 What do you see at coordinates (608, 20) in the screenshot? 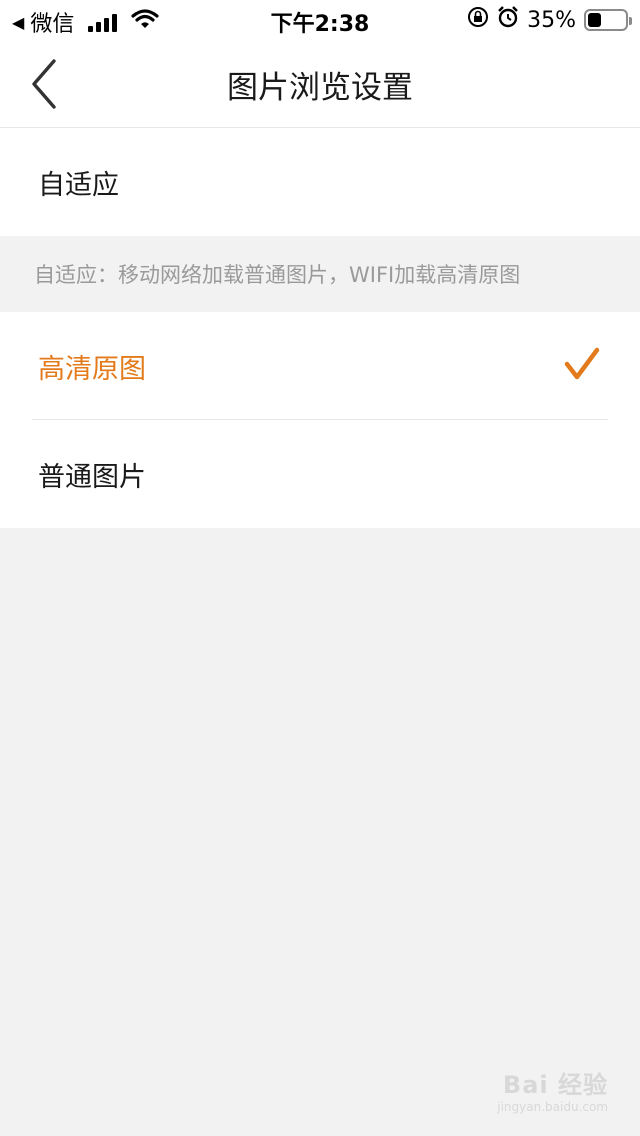
I see `battery-icon` at bounding box center [608, 20].